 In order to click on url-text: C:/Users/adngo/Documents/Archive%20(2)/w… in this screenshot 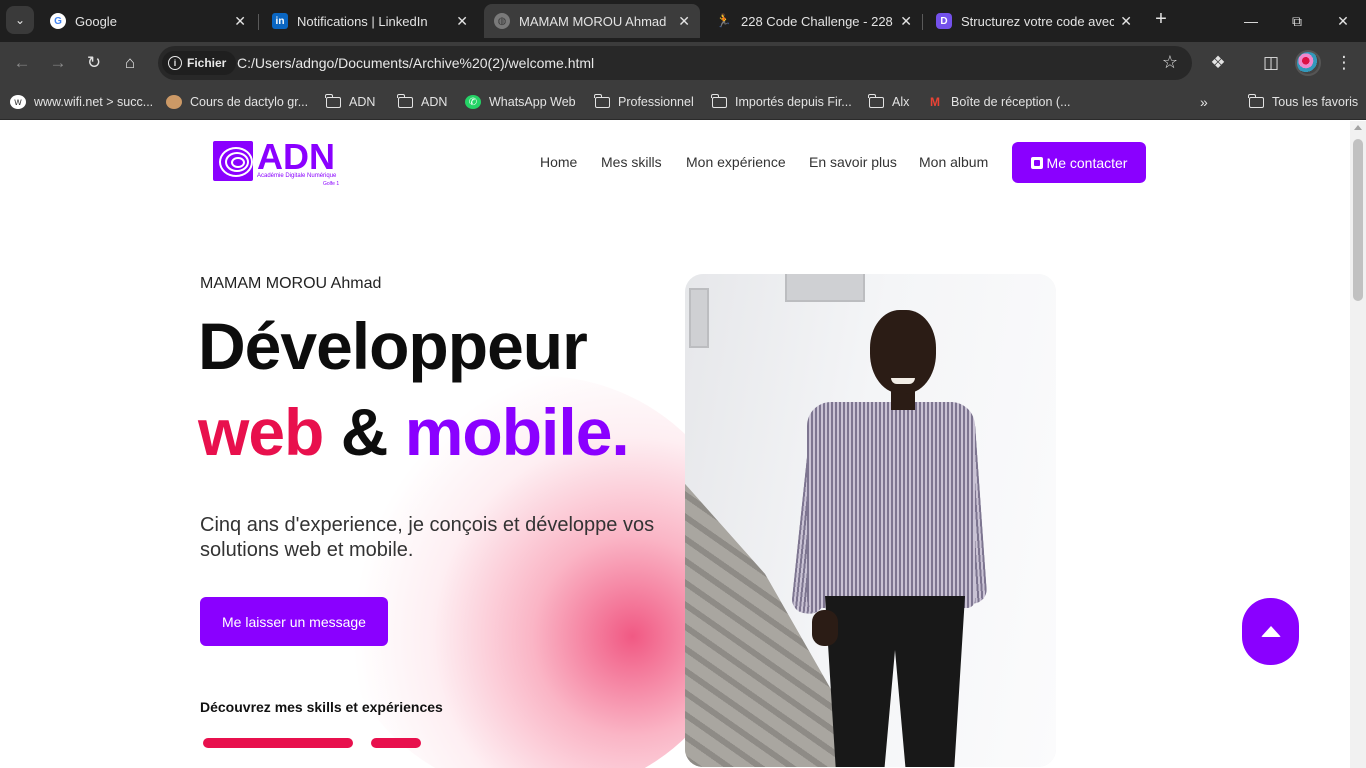, I will do `click(415, 63)`.